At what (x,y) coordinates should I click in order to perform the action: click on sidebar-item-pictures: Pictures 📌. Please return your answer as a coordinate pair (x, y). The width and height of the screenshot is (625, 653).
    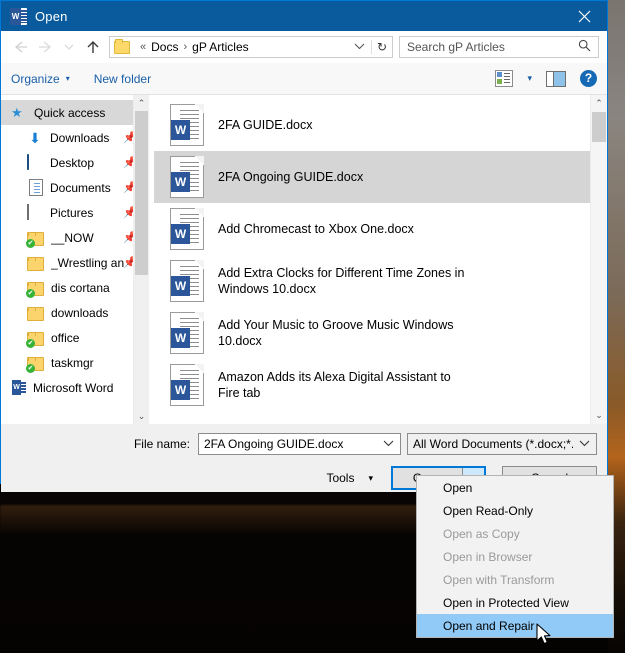
    Looking at the image, I should click on (75, 212).